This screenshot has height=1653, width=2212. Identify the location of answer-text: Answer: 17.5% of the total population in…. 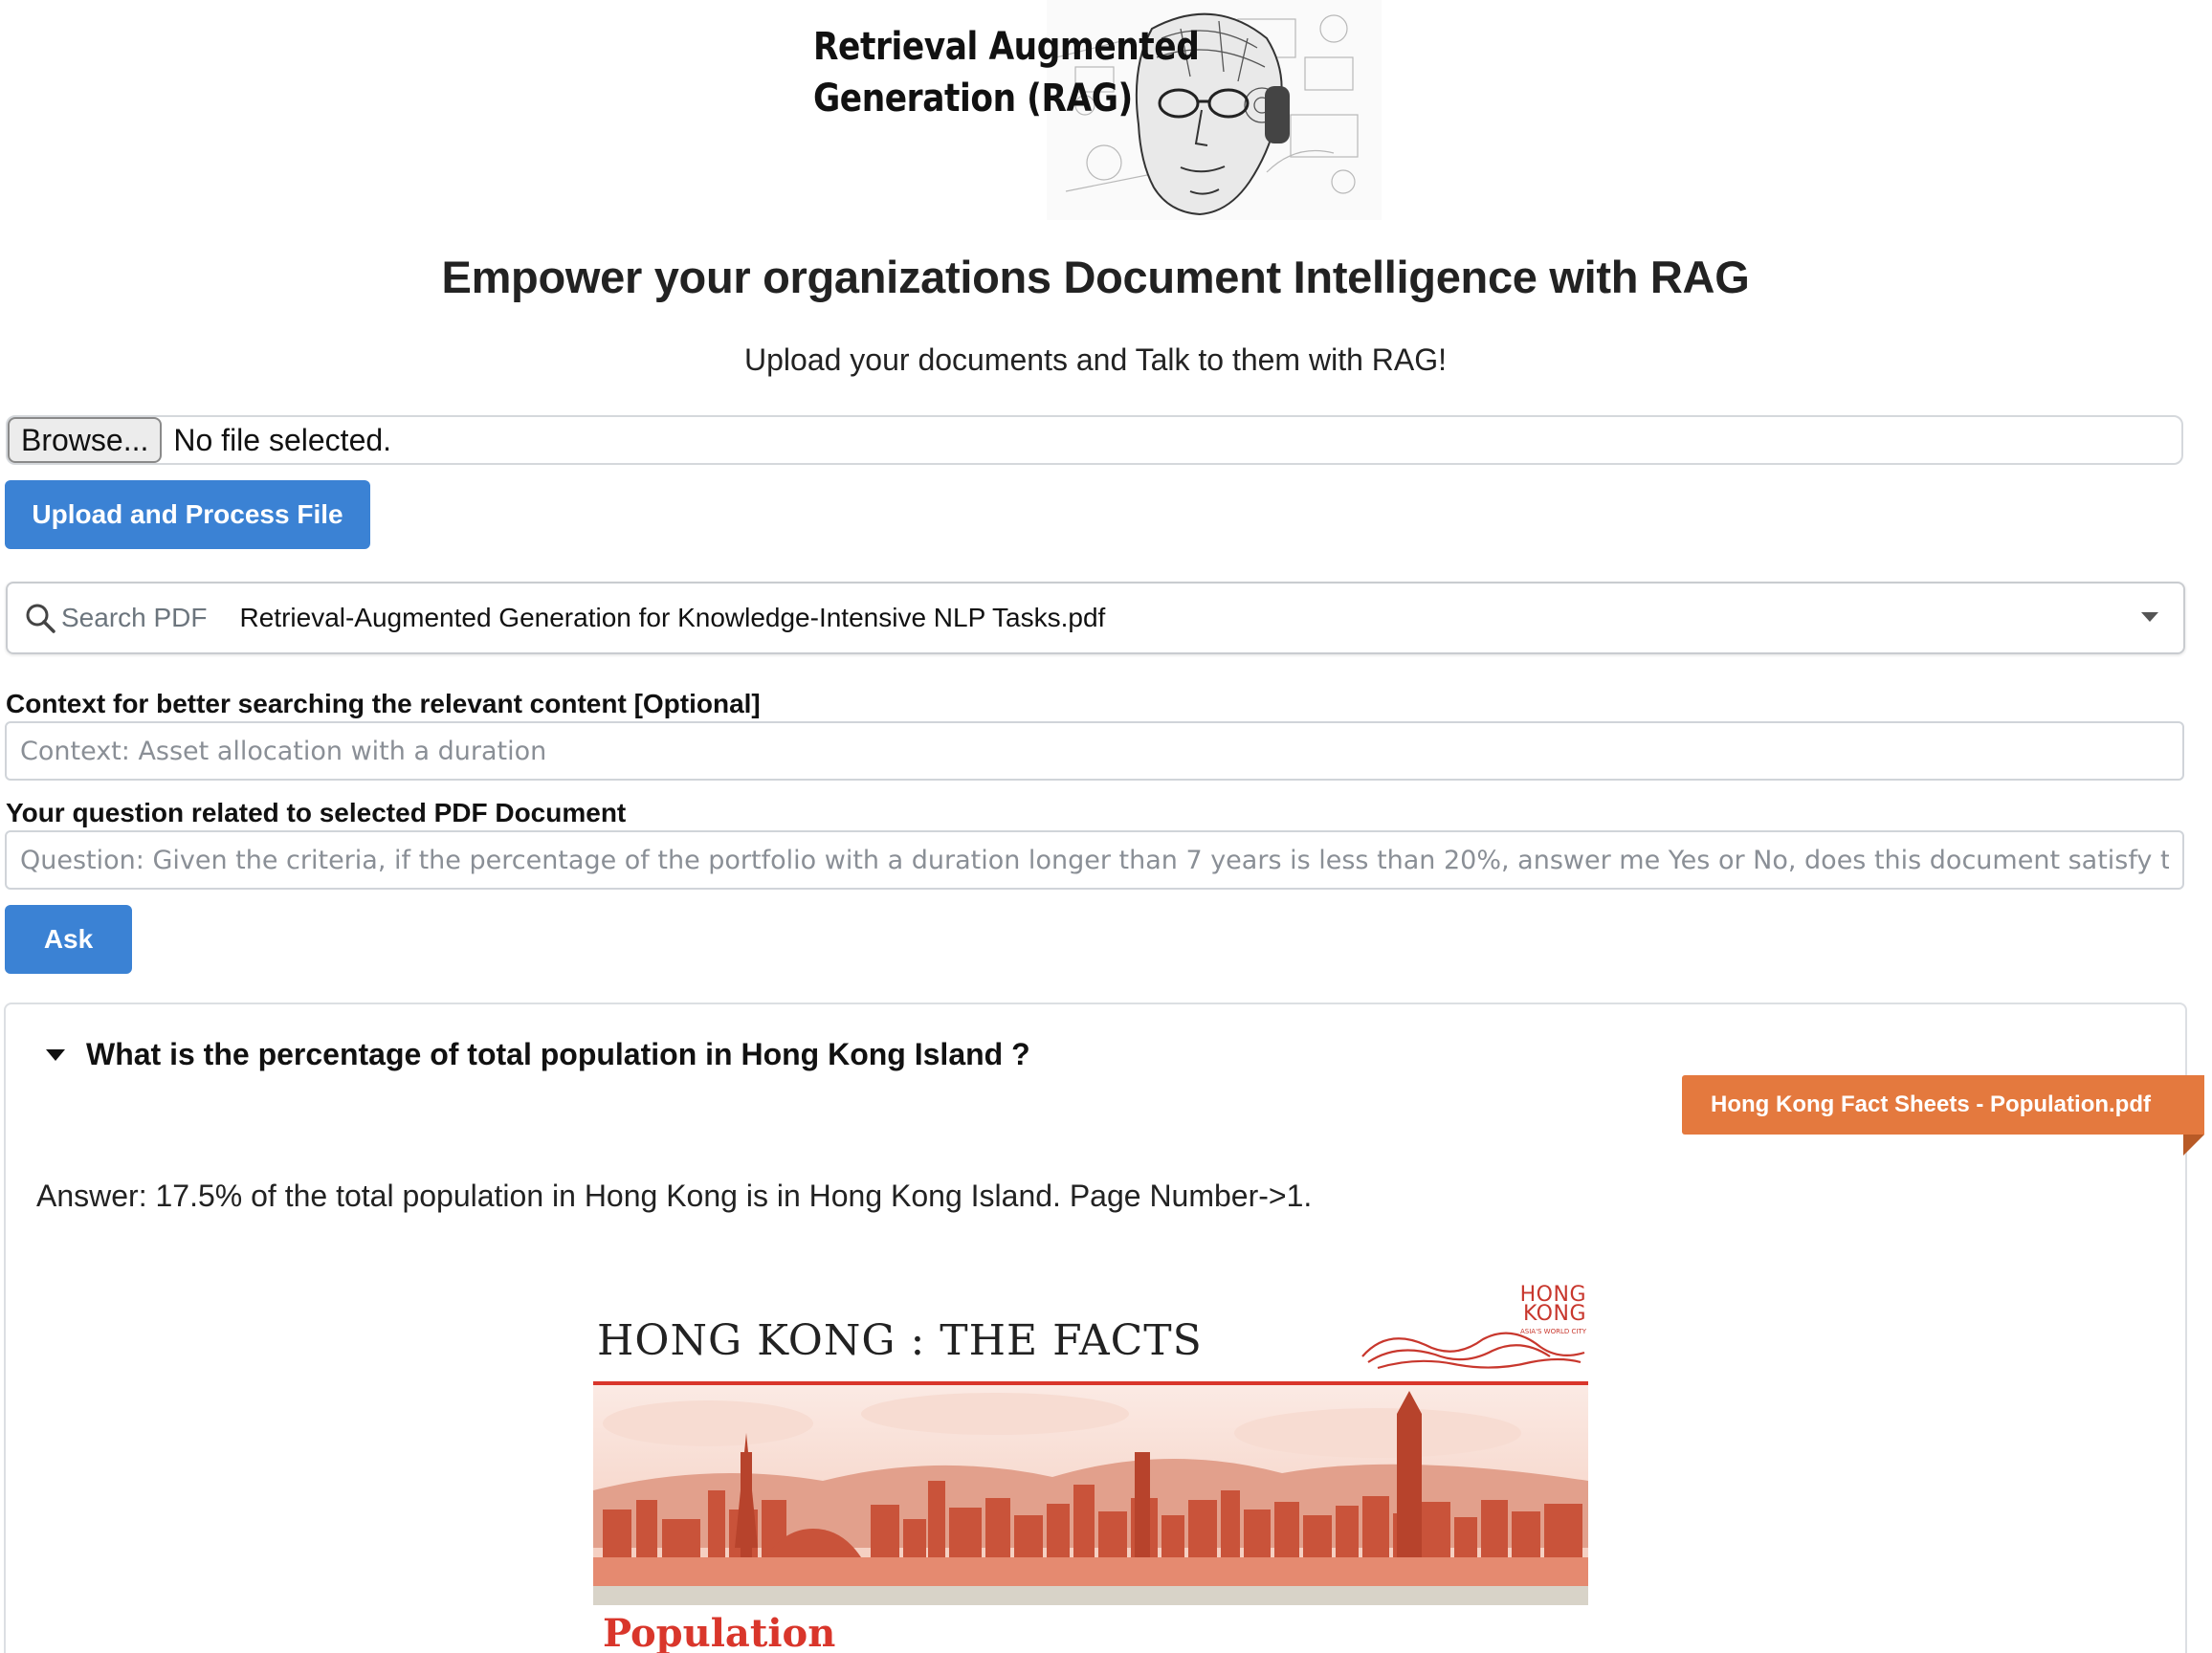
(674, 1196).